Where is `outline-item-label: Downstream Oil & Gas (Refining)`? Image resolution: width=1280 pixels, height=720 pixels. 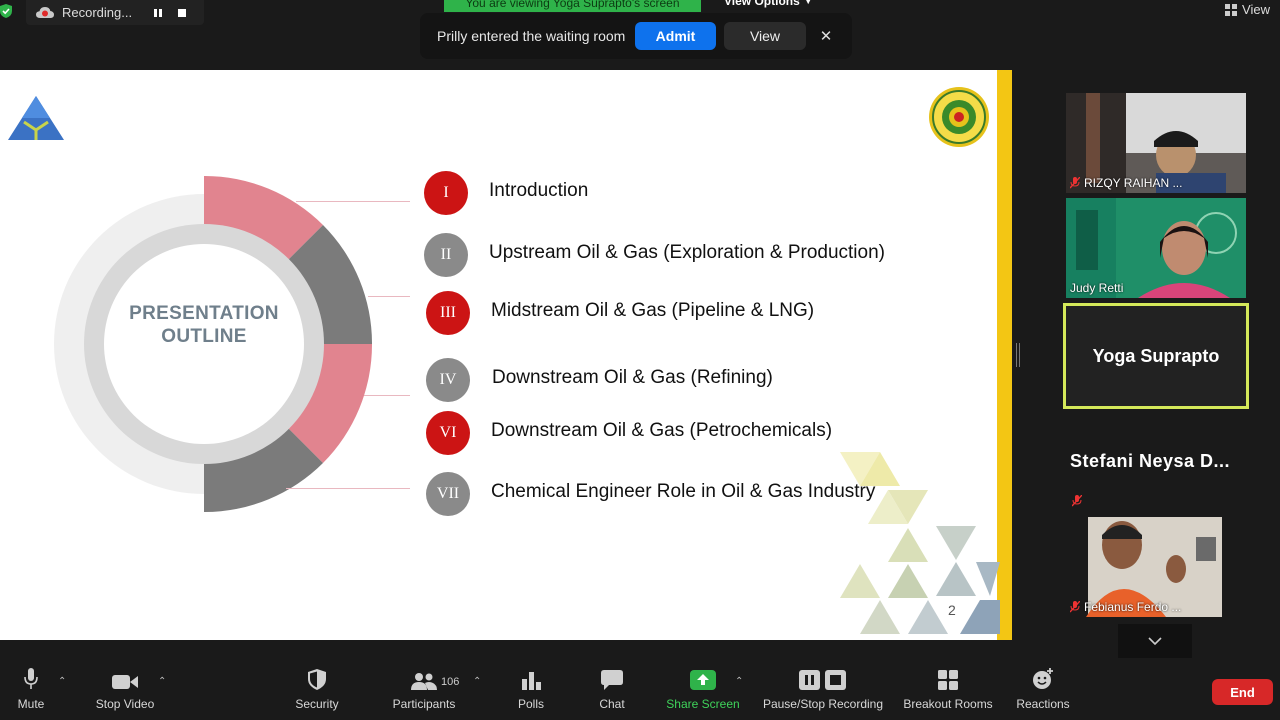
outline-item-label: Downstream Oil & Gas (Refining) is located at coordinates (632, 377).